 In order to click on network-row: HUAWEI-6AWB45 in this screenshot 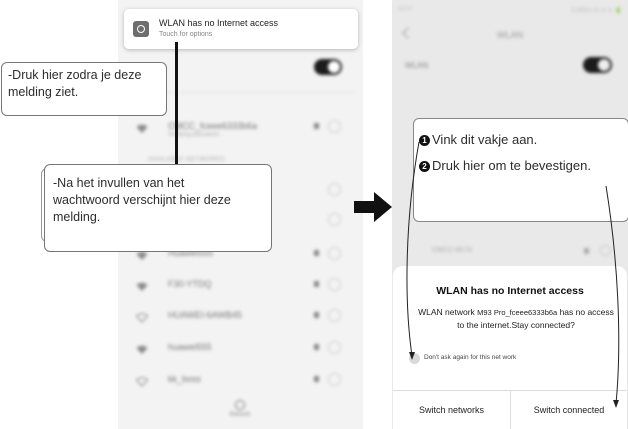, I will do `click(242, 316)`.